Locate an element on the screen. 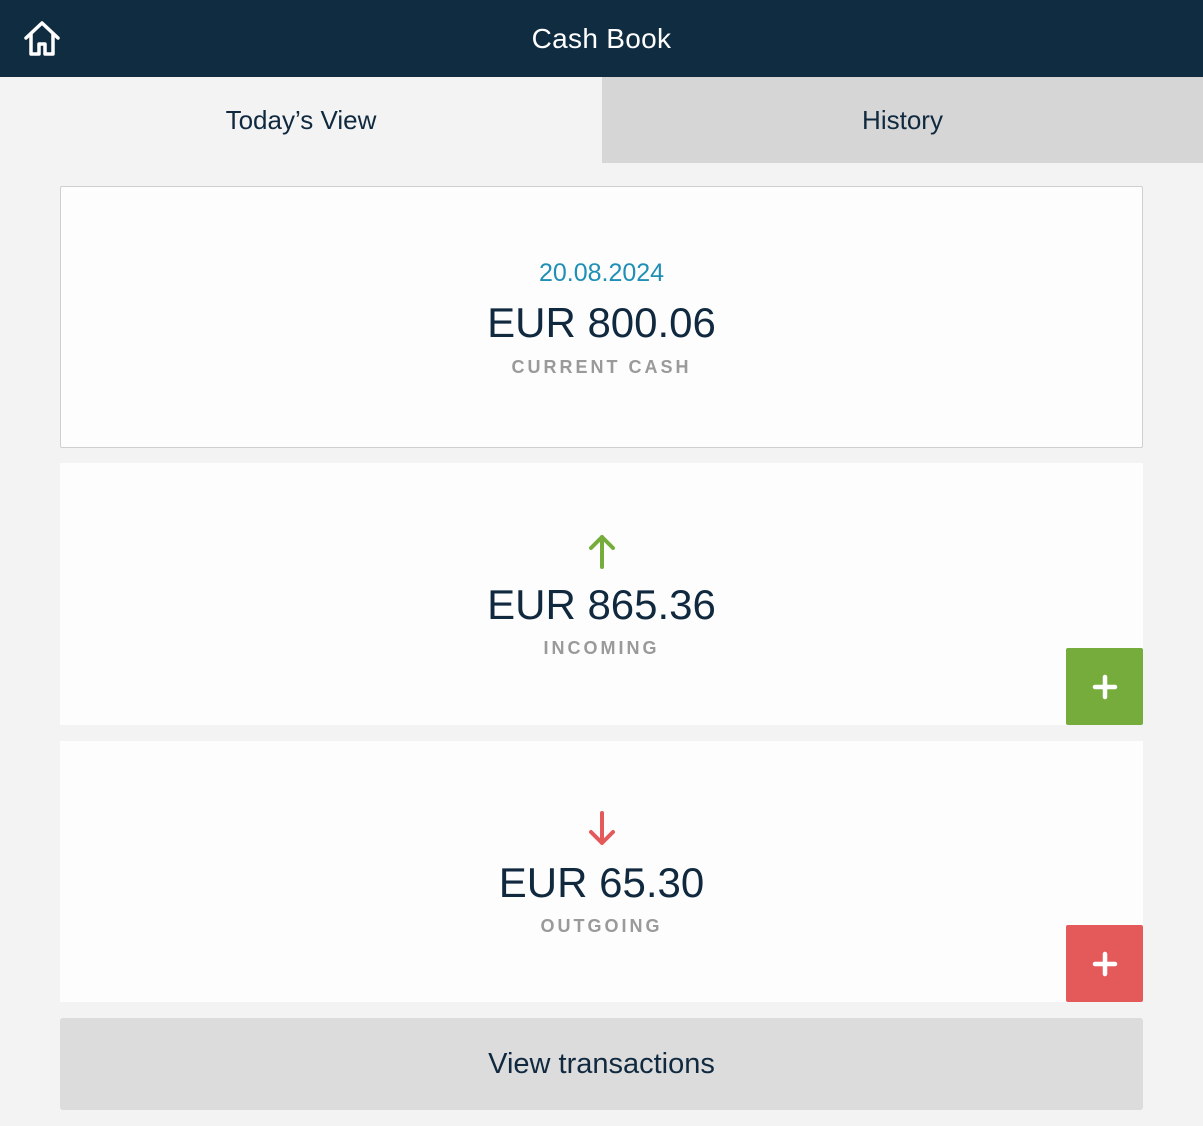 This screenshot has width=1203, height=1126. incoming-amount: EUR 865.36 is located at coordinates (601, 604).